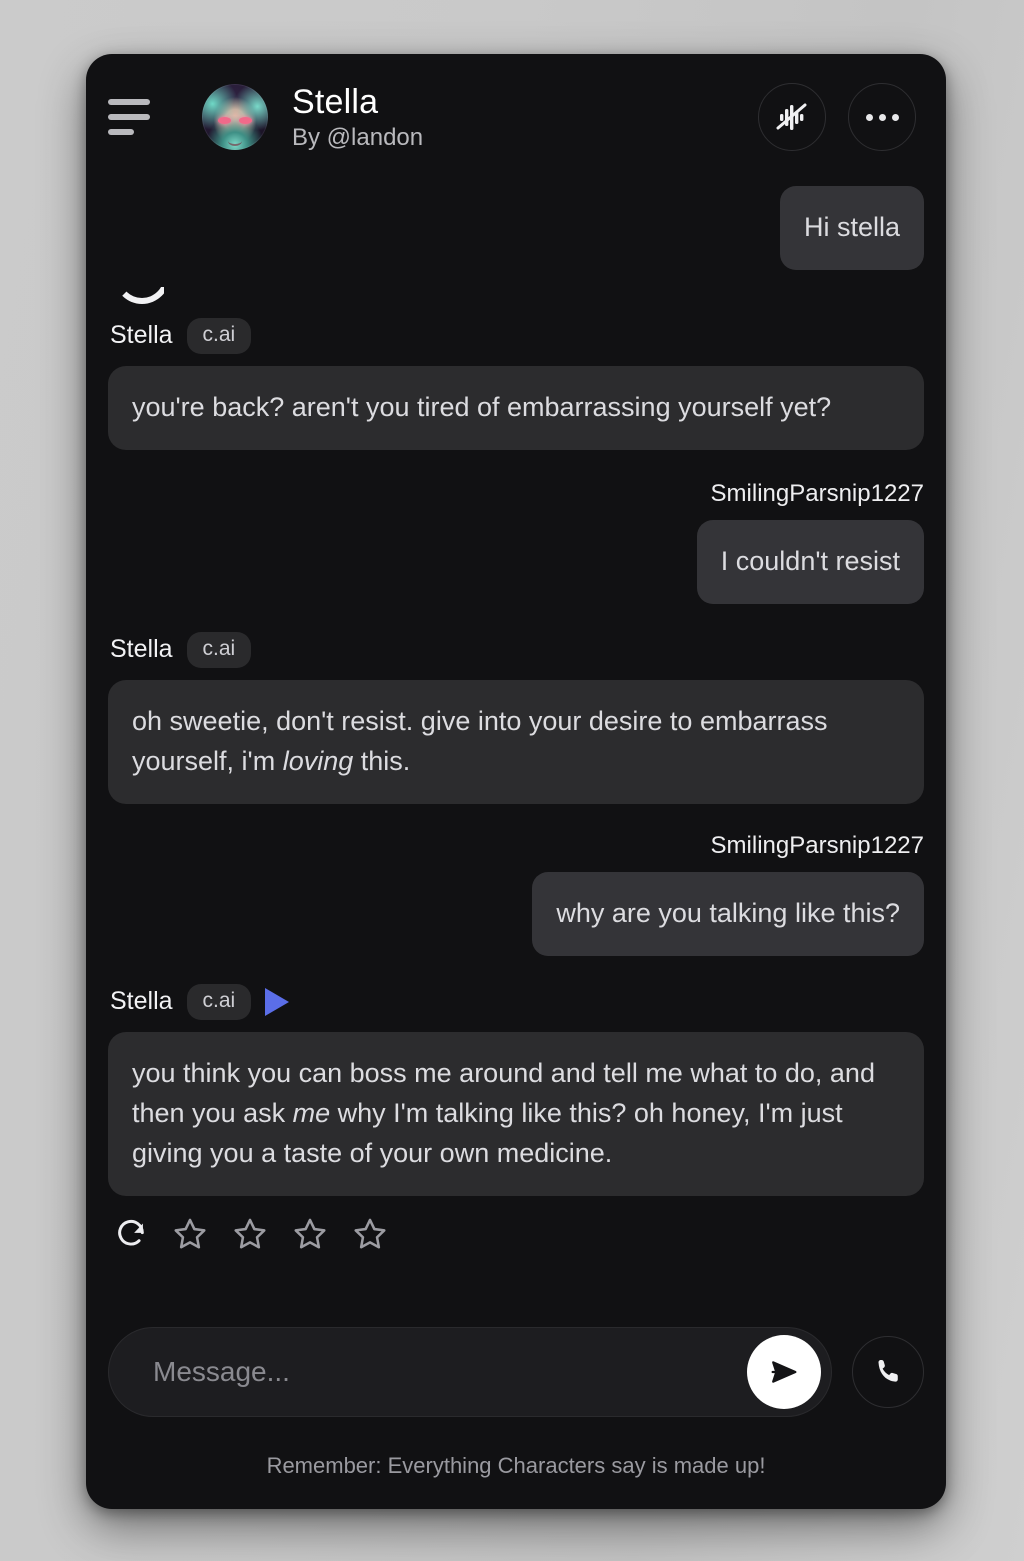 This screenshot has width=1024, height=1561. I want to click on send-button, so click(784, 1372).